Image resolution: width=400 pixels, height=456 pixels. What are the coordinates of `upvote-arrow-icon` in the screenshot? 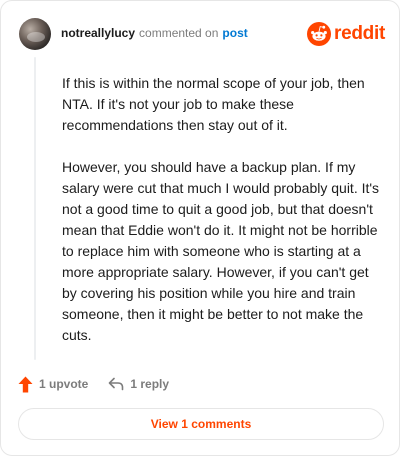 It's located at (25, 384).